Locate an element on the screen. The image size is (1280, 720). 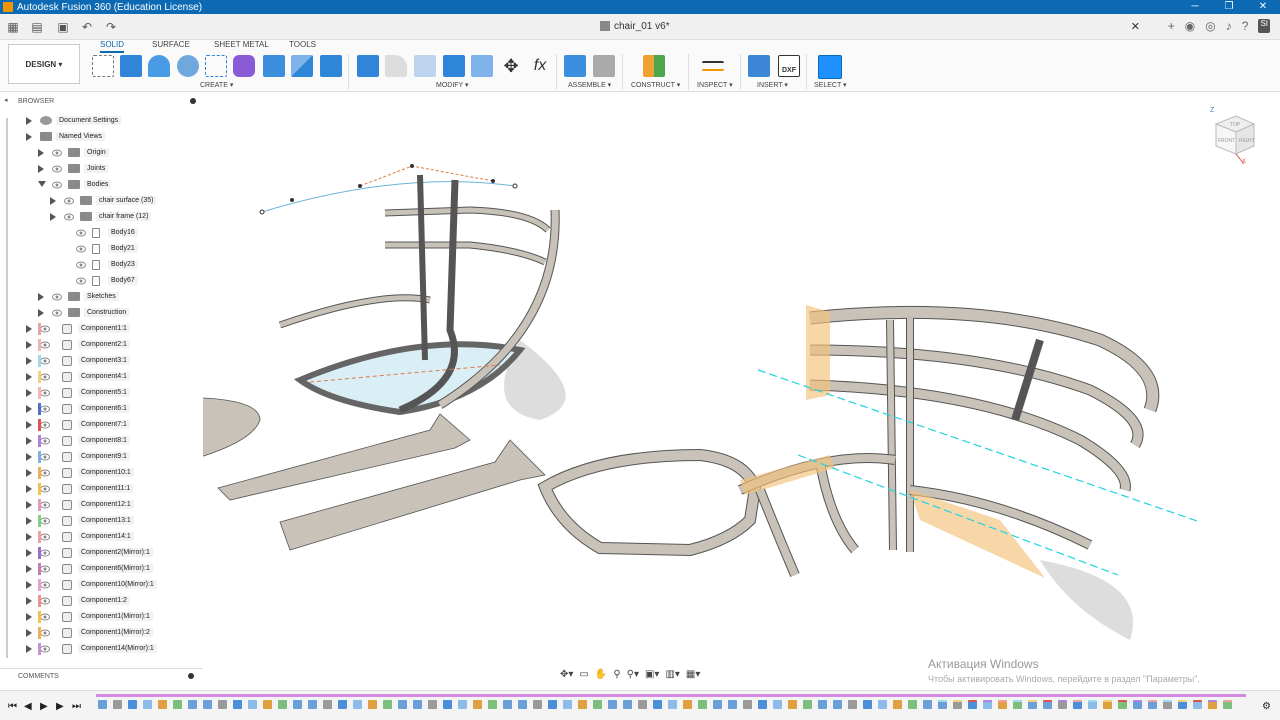
joint-icon is located at coordinates (604, 66).